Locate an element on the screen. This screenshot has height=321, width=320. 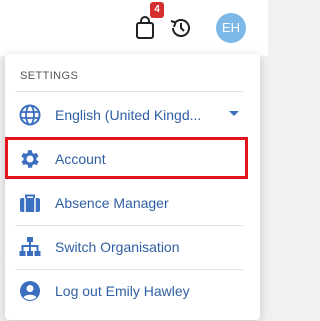
top-bar: 4 EH is located at coordinates (134, 28).